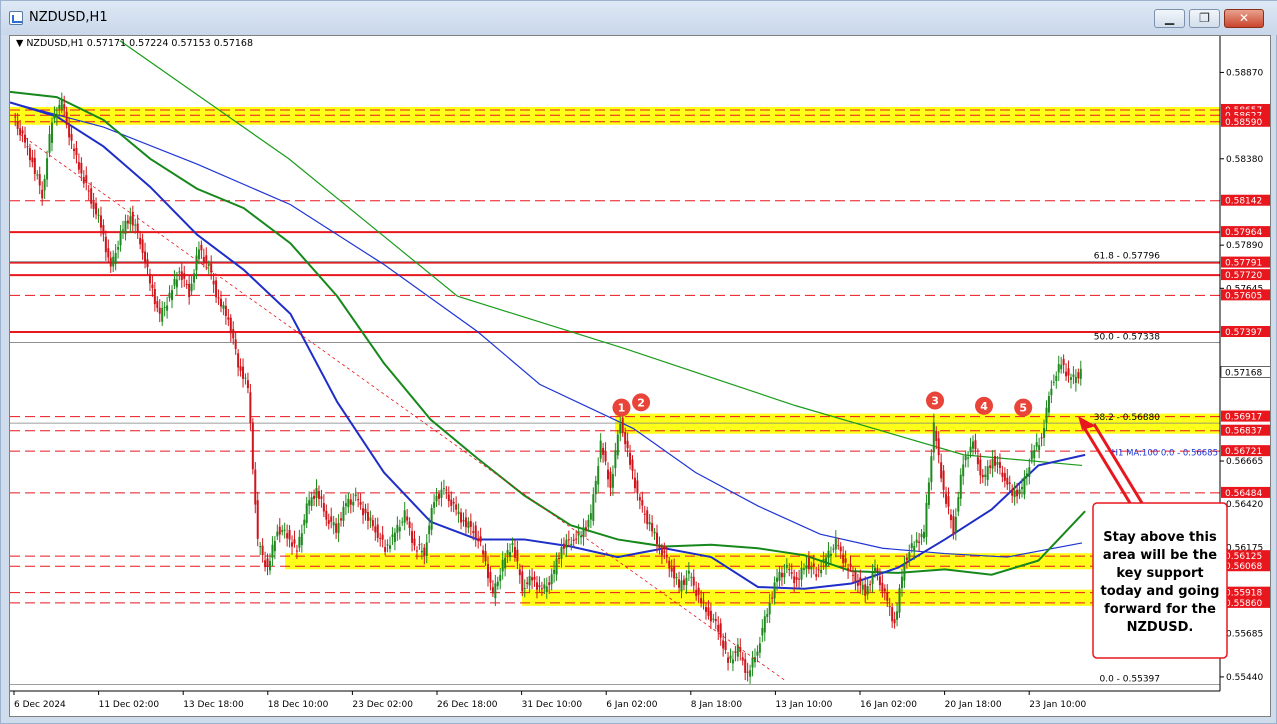  I want to click on price-tag-label: 0.57964, so click(1243, 233).